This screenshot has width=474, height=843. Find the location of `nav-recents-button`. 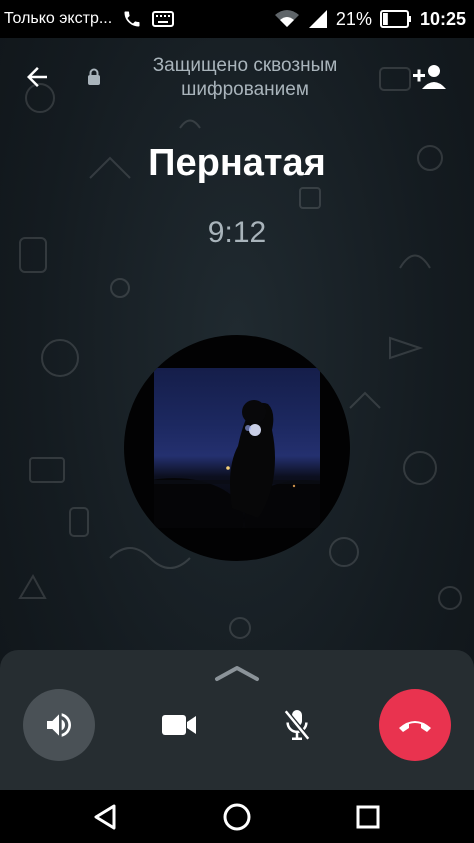

nav-recents-button is located at coordinates (368, 817).